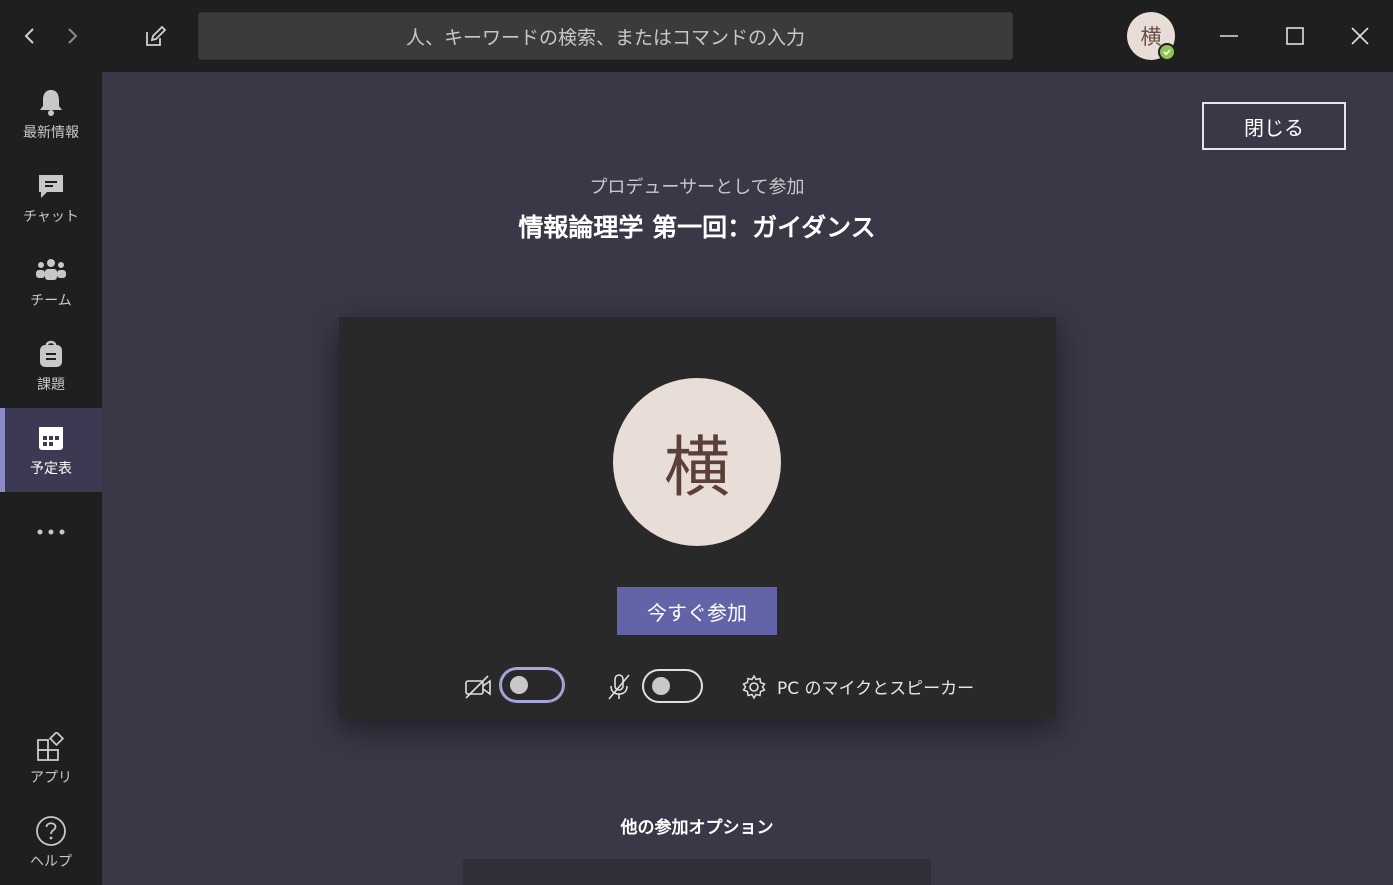  What do you see at coordinates (605, 36) in the screenshot?
I see `search-input: 人、キーワードの検索、またはコマンドの入力` at bounding box center [605, 36].